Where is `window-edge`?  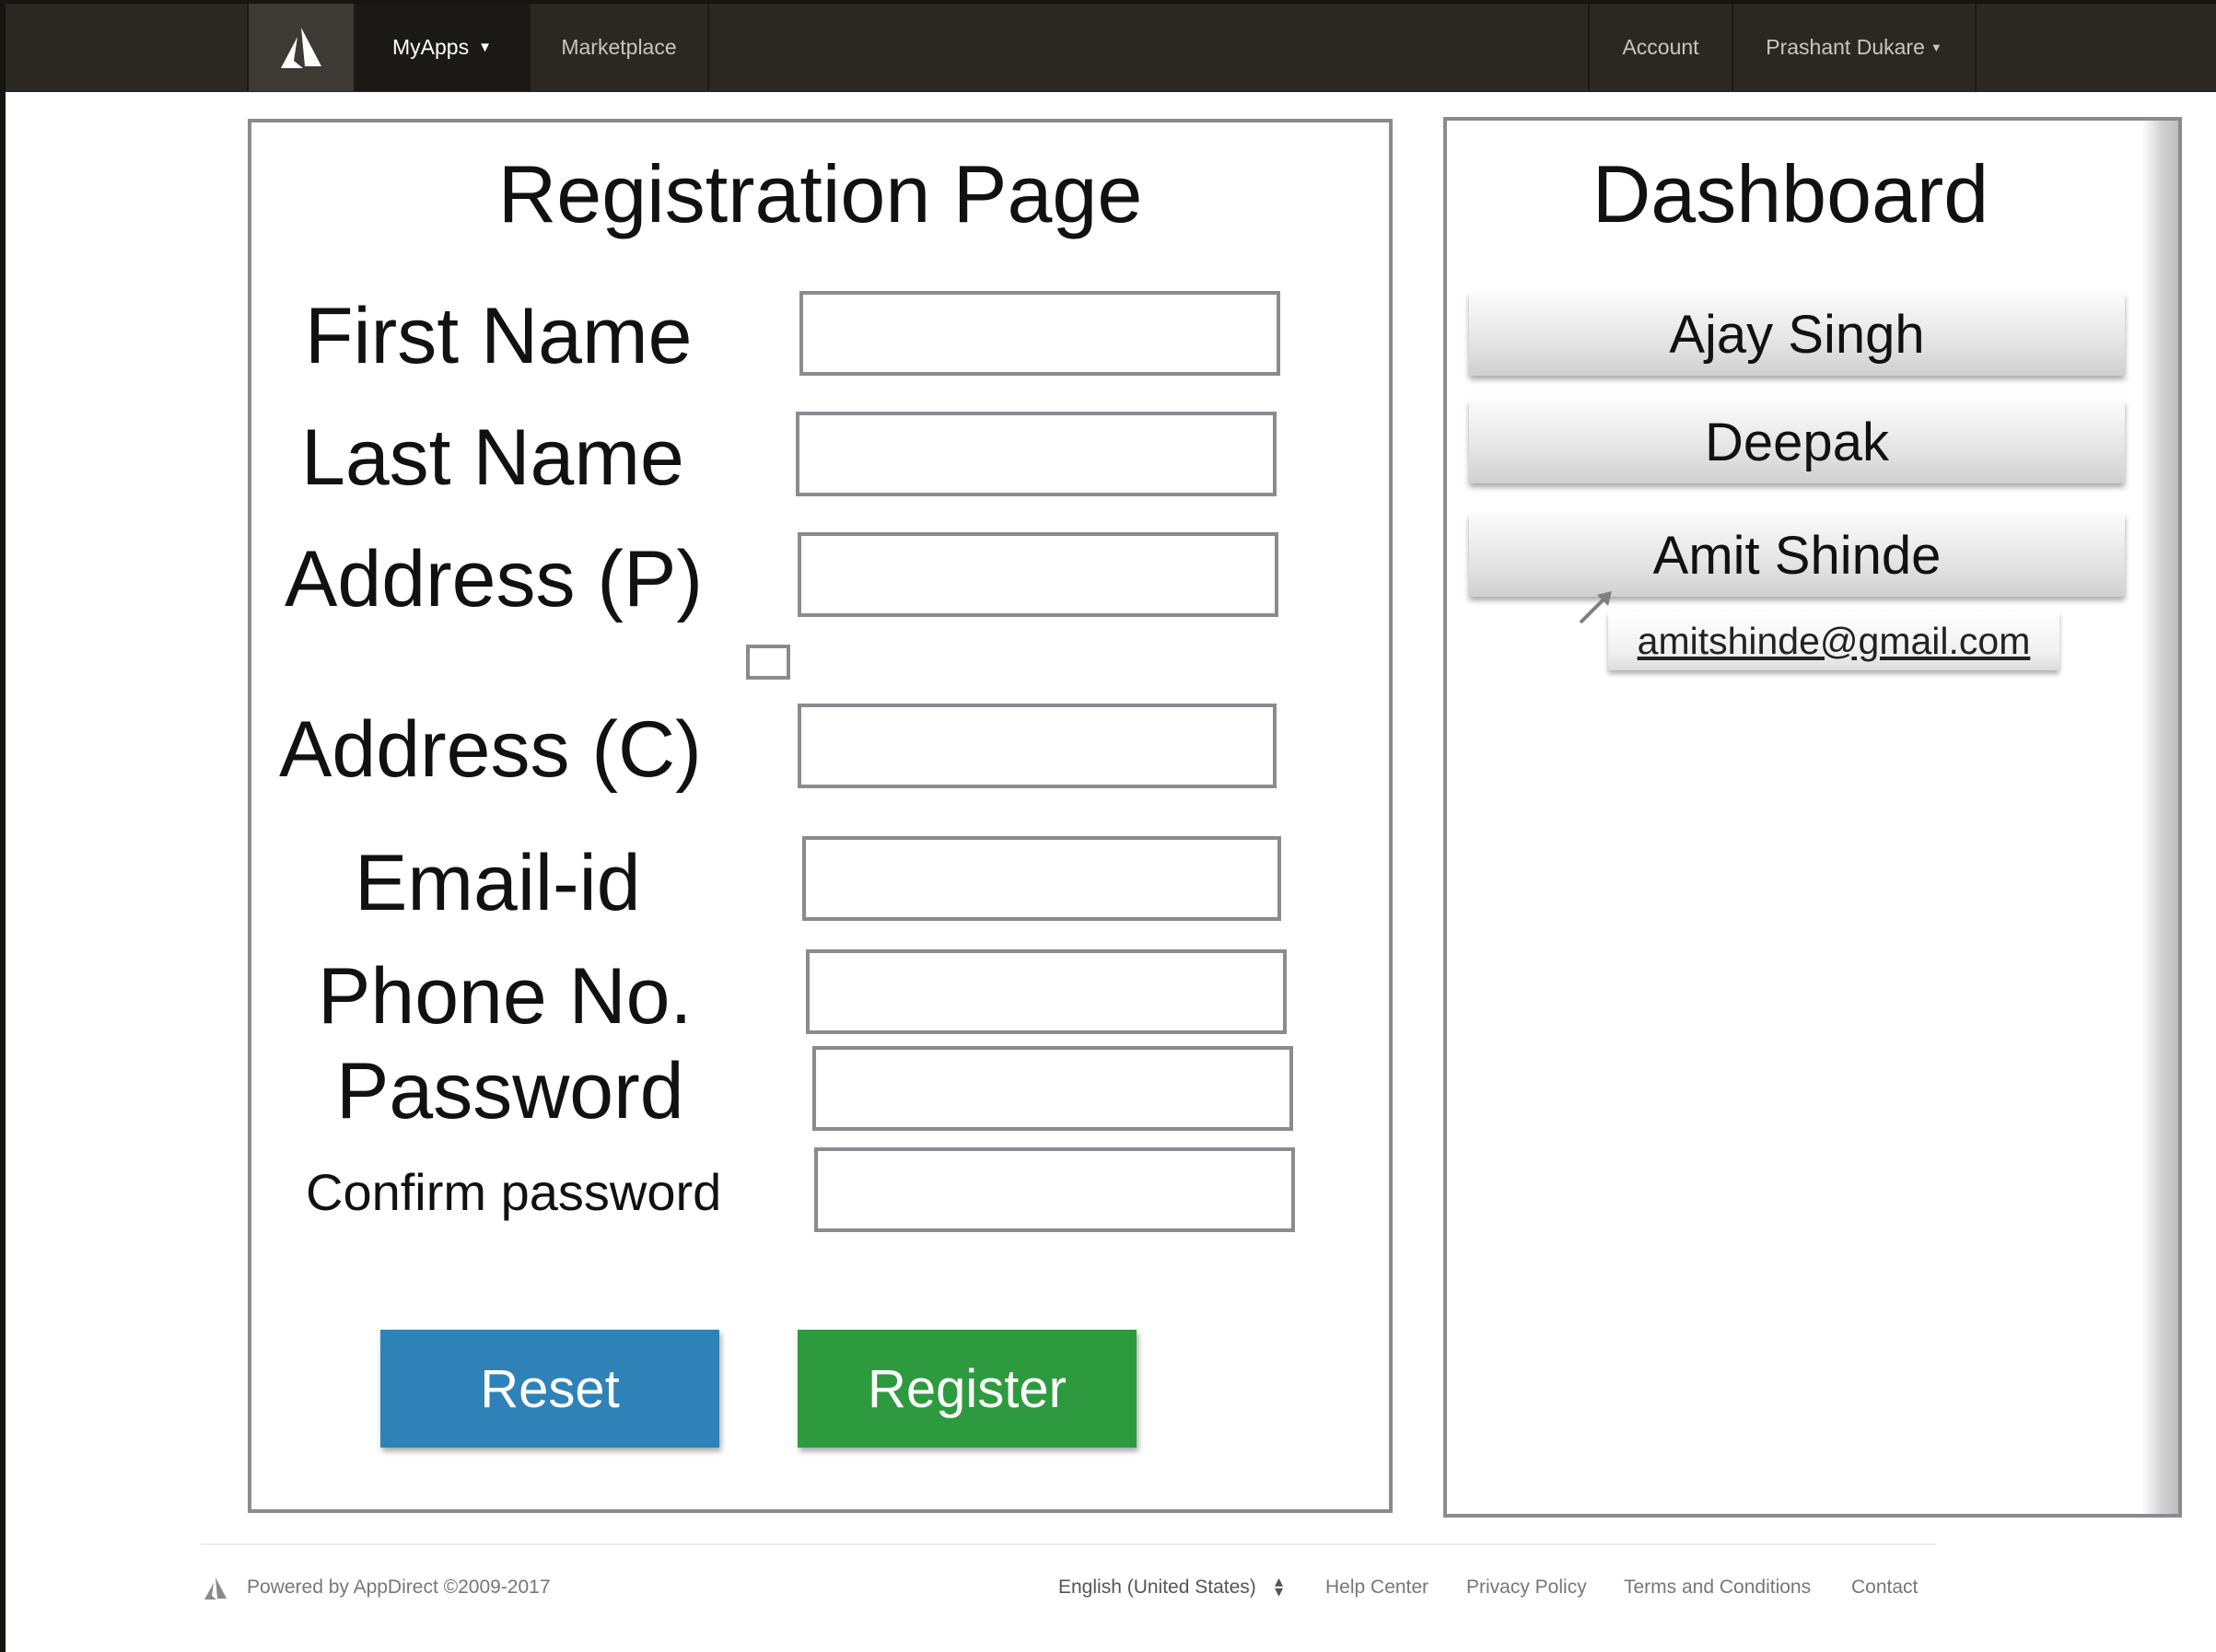 window-edge is located at coordinates (3, 826).